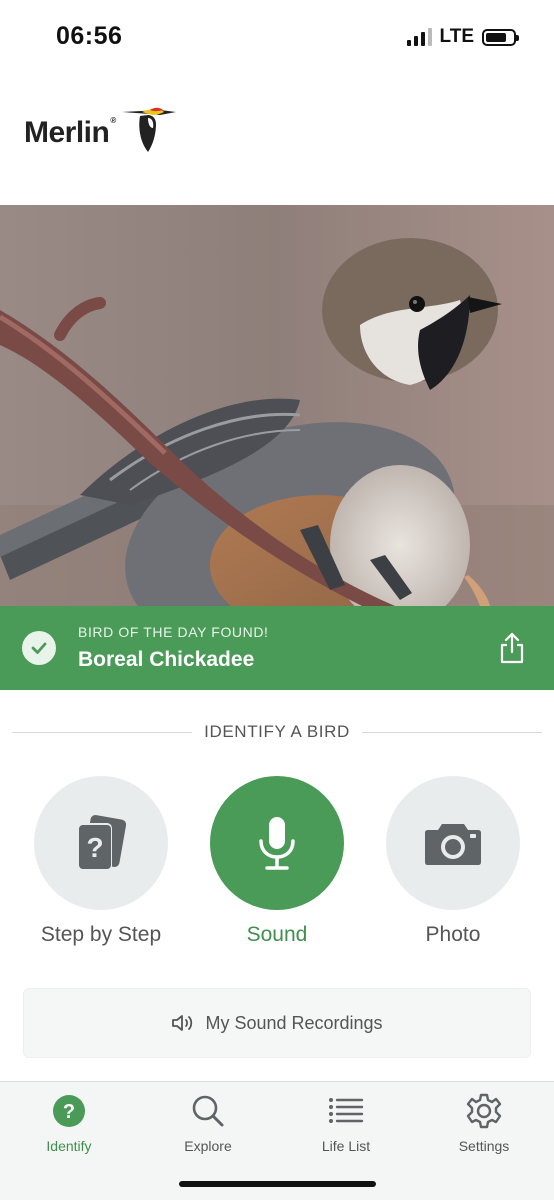  What do you see at coordinates (208, 1146) in the screenshot?
I see `tab-explore-label: Explore` at bounding box center [208, 1146].